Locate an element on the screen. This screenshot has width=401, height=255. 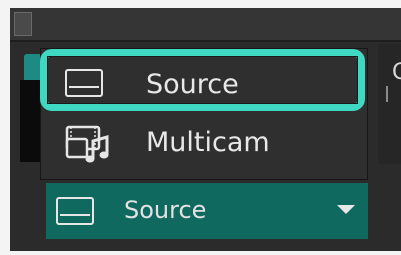
selector-label: Source is located at coordinates (165, 210).